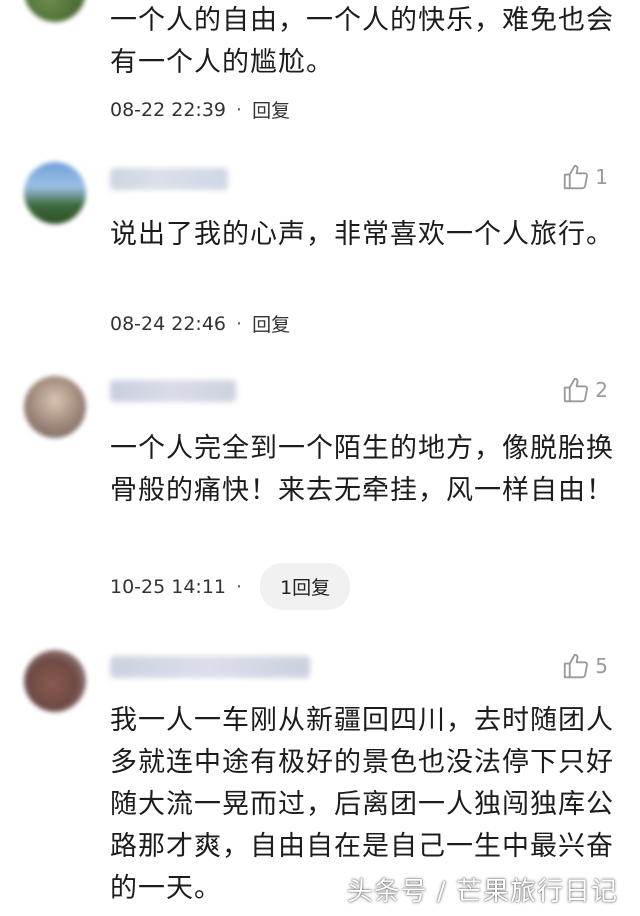 The image size is (640, 916). I want to click on like-button: 1, so click(584, 177).